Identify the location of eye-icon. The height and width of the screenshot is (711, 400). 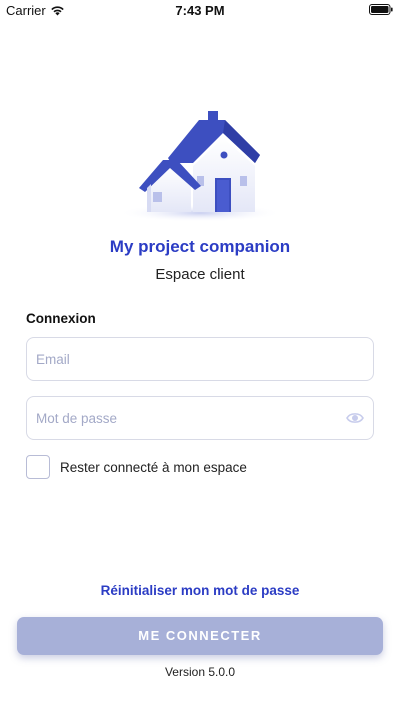
(355, 418).